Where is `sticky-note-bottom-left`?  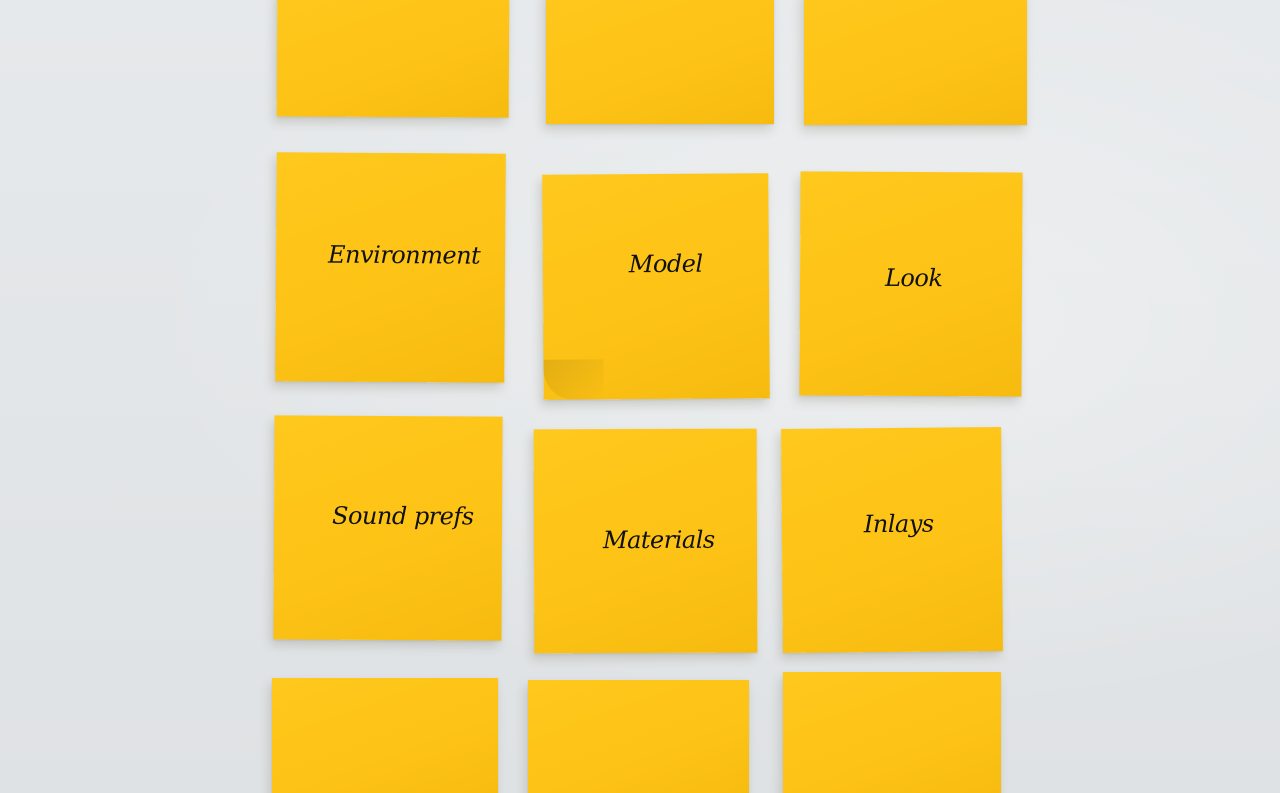
sticky-note-bottom-left is located at coordinates (385, 735).